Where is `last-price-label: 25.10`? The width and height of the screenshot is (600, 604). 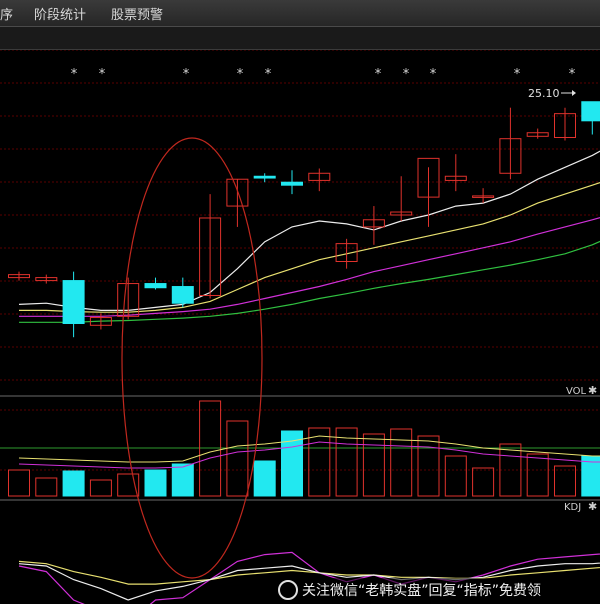
last-price-label: 25.10 is located at coordinates (544, 93).